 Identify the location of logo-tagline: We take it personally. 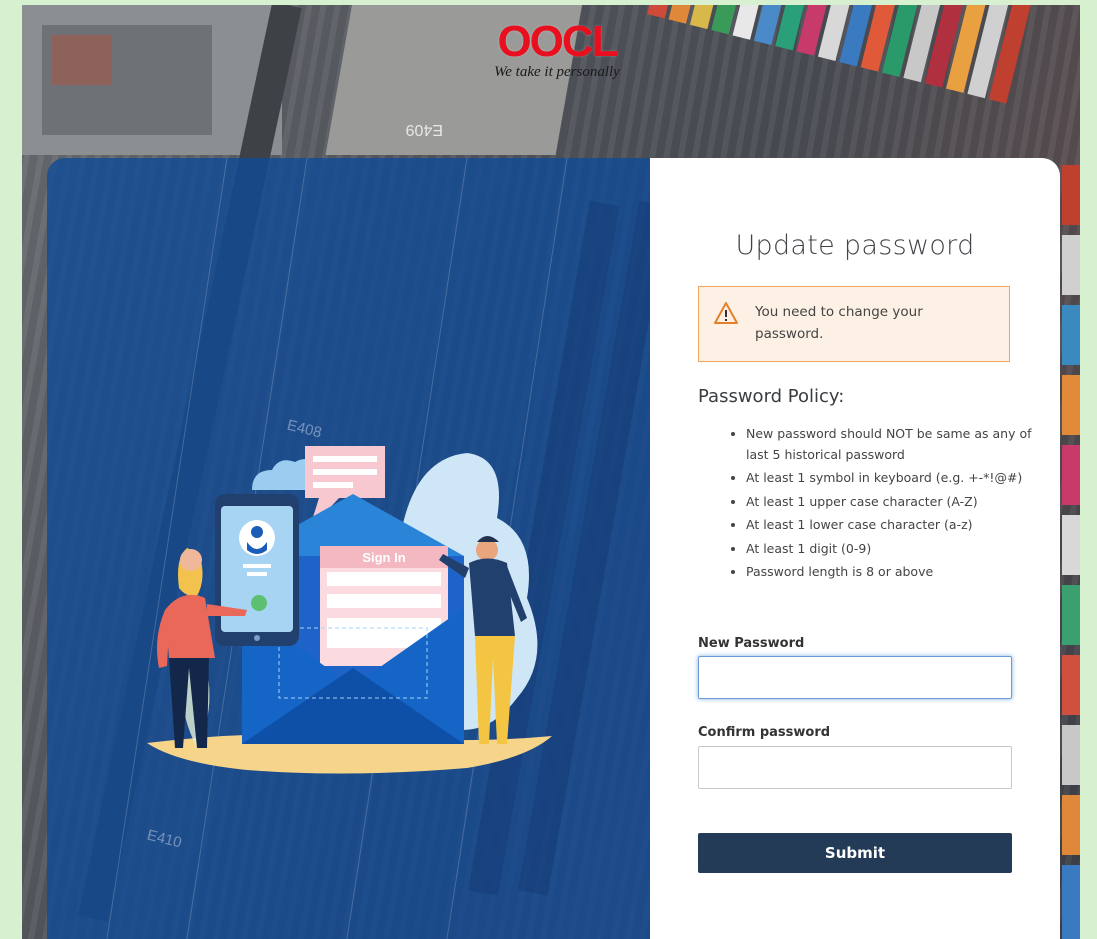
(557, 72).